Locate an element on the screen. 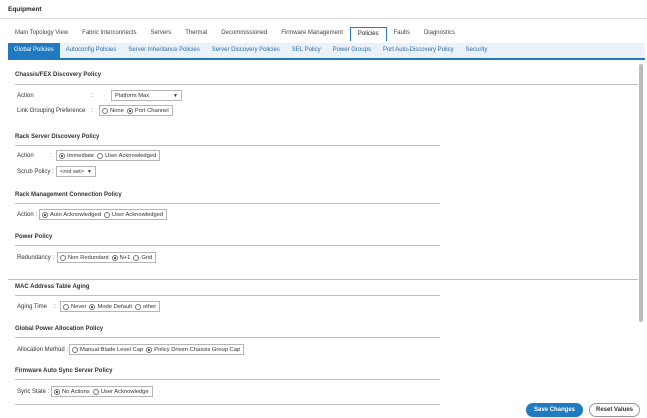 This screenshot has width=647, height=418. radio-mode-default: Mode Default is located at coordinates (110, 306).